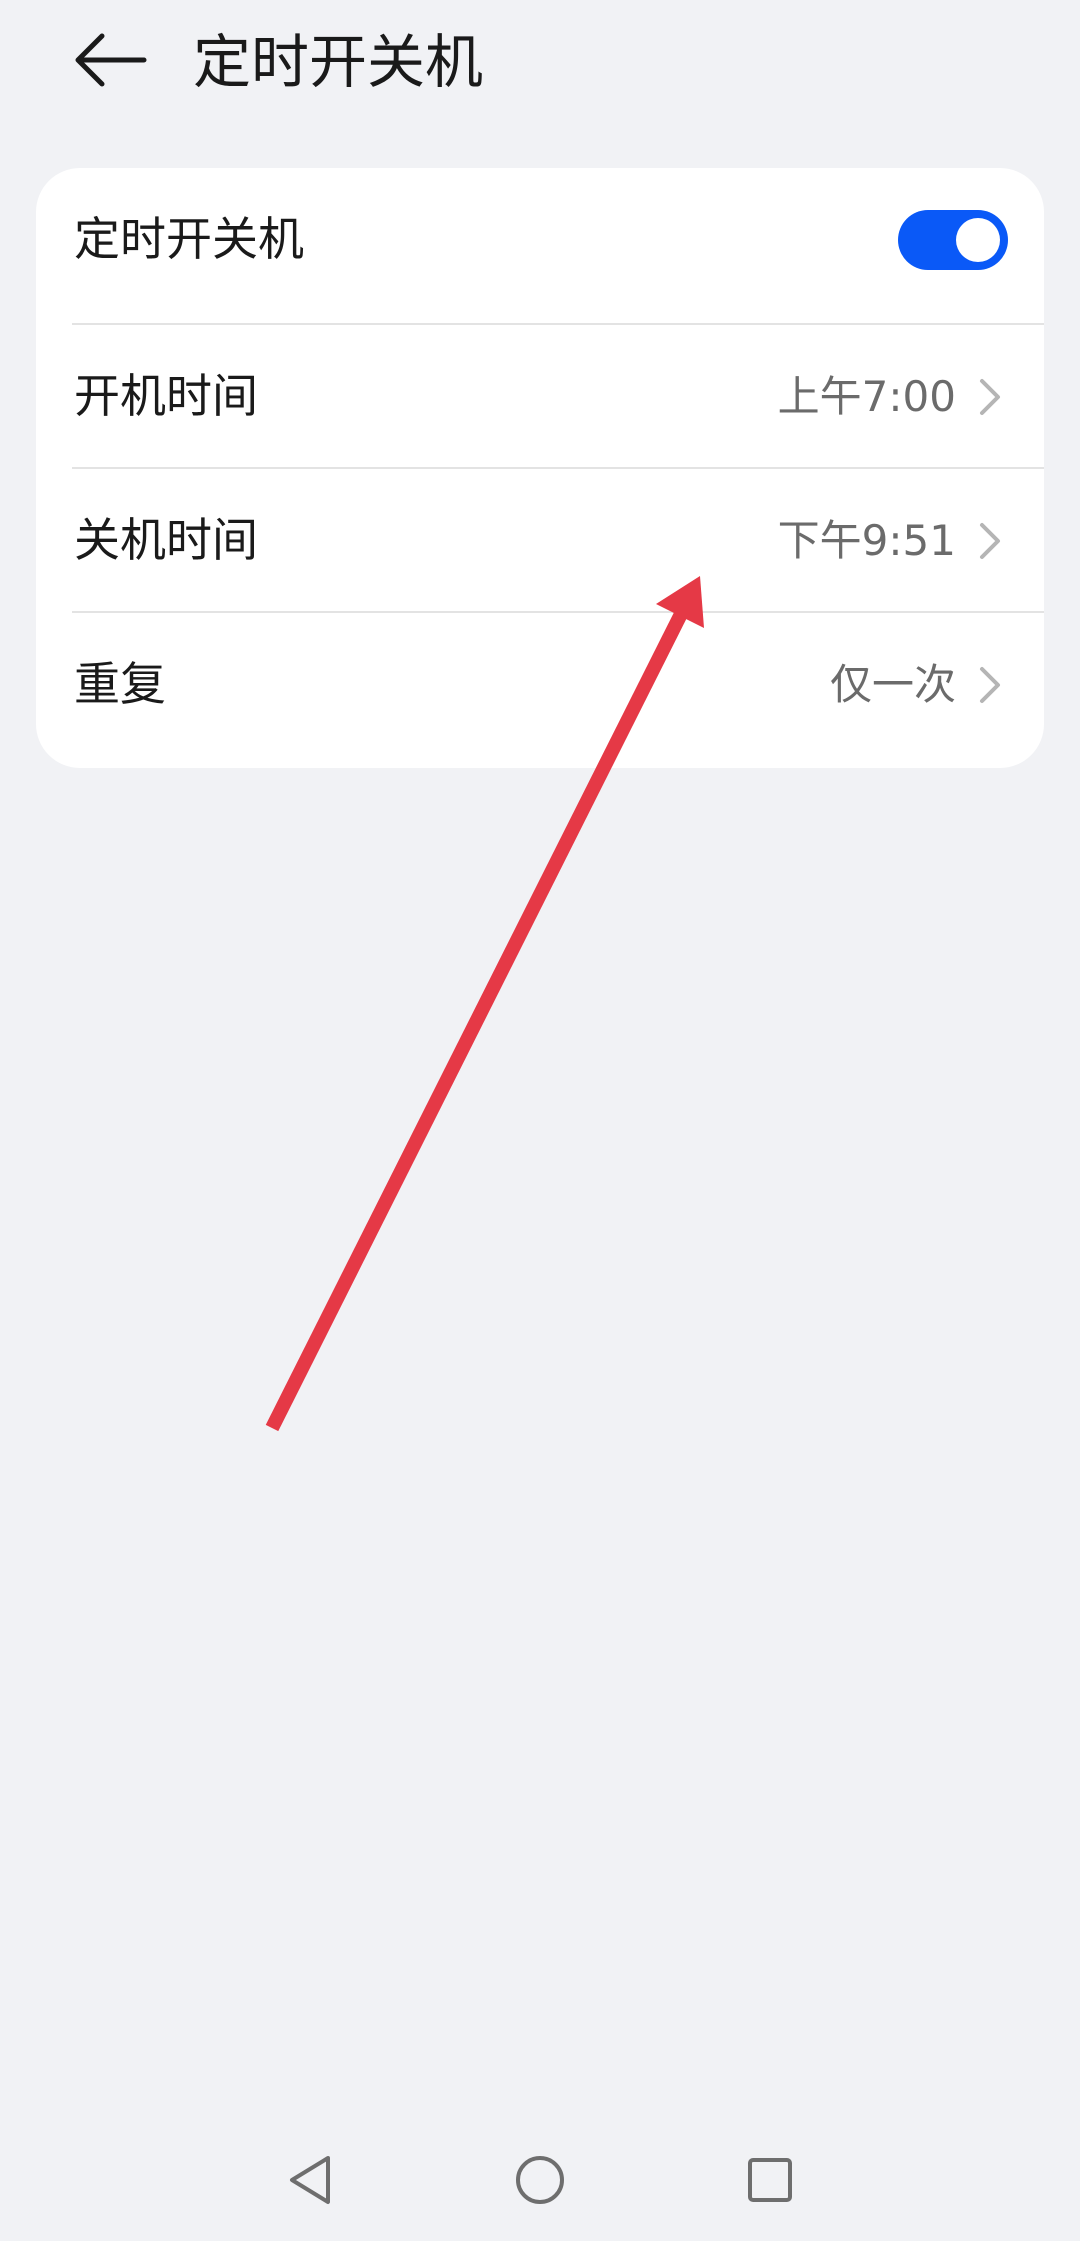  What do you see at coordinates (892, 684) in the screenshot?
I see `repeat-value: 仅一次` at bounding box center [892, 684].